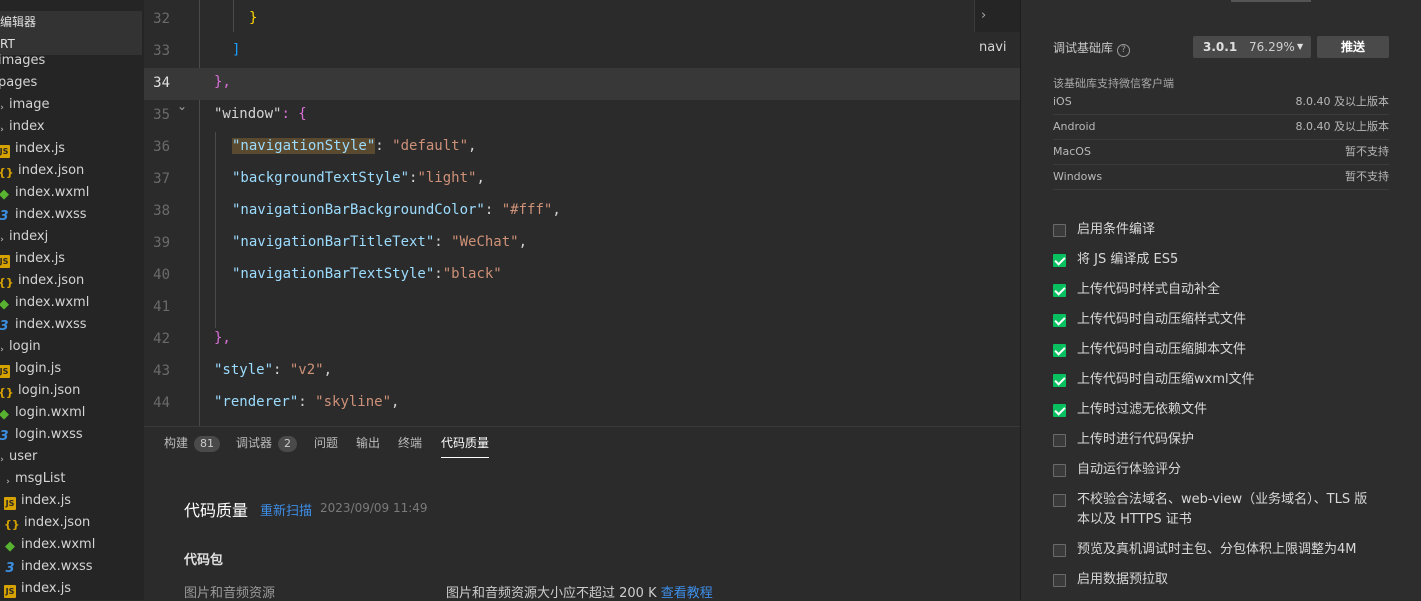  I want to click on tree-item-label: images, so click(23, 60).